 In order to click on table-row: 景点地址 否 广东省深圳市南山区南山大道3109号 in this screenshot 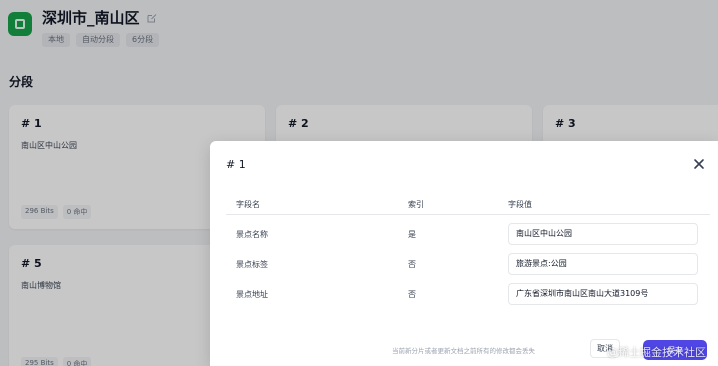, I will do `click(468, 294)`.